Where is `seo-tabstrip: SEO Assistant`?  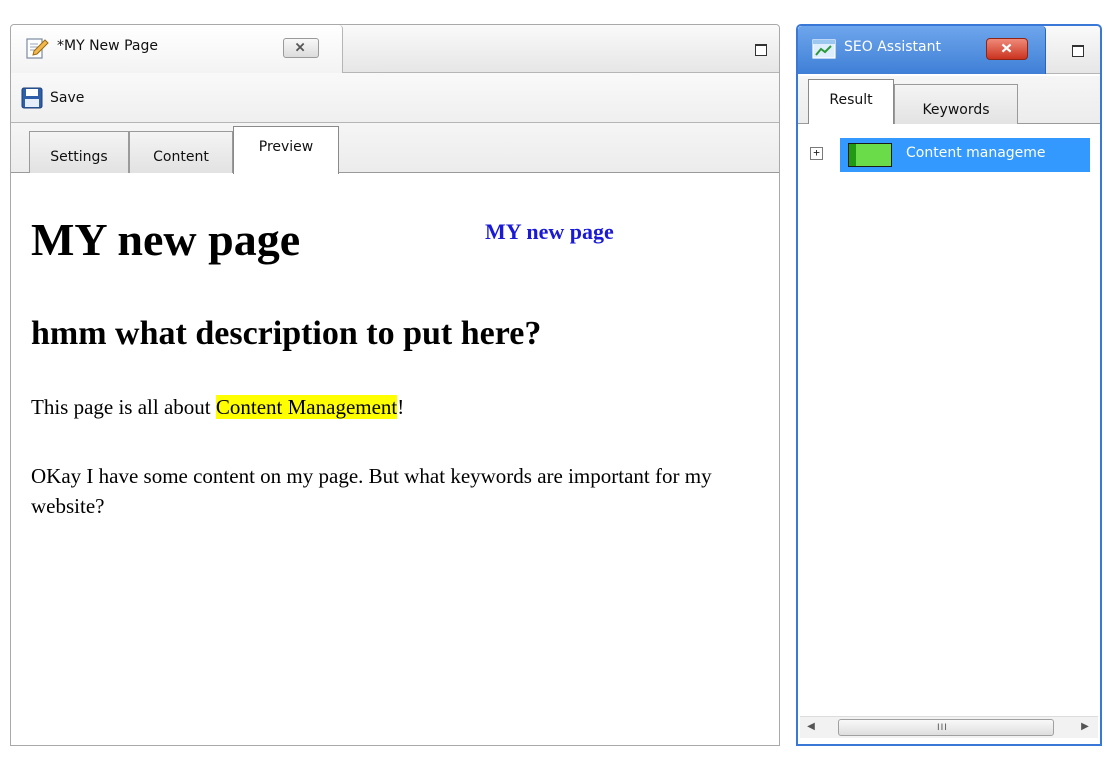 seo-tabstrip: SEO Assistant is located at coordinates (949, 50).